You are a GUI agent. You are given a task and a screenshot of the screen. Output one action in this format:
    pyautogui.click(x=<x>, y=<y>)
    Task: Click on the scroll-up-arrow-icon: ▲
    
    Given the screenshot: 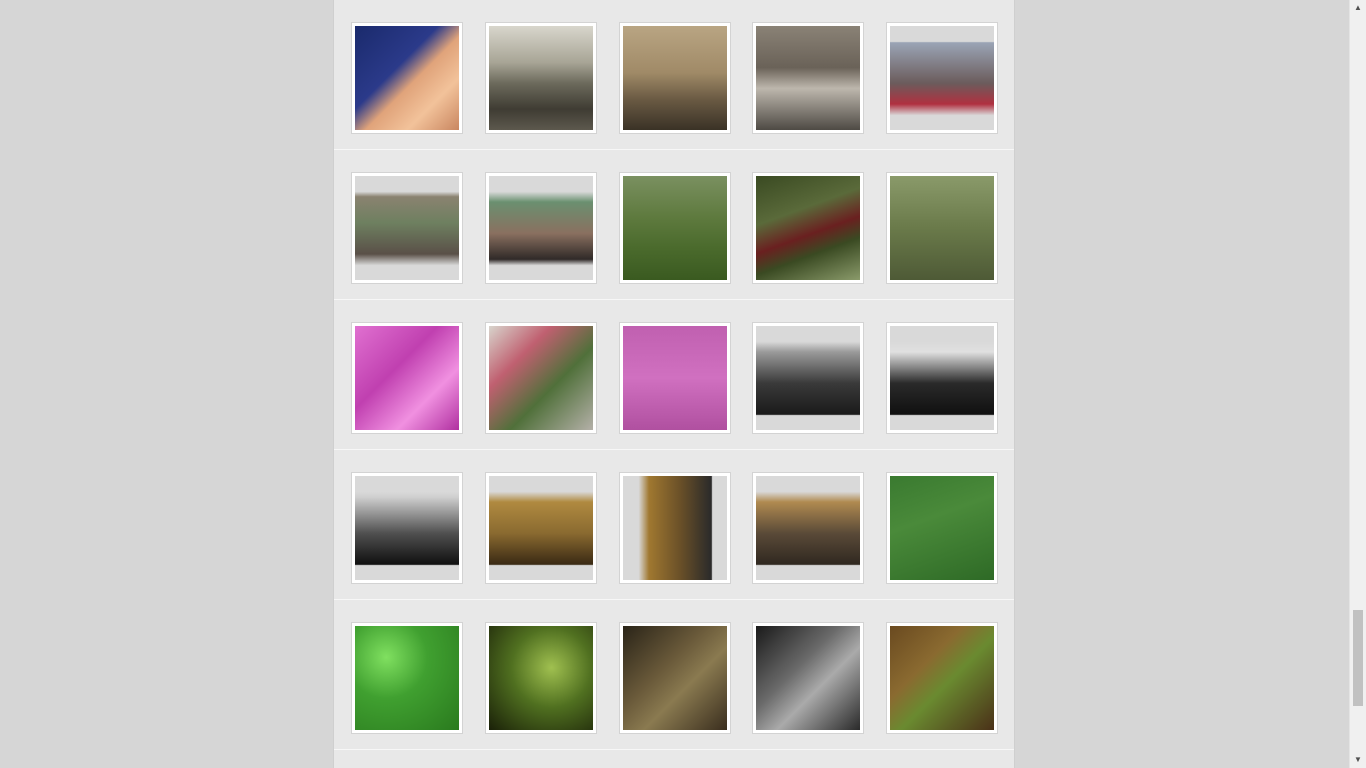 What is the action you would take?
    pyautogui.click(x=1358, y=8)
    